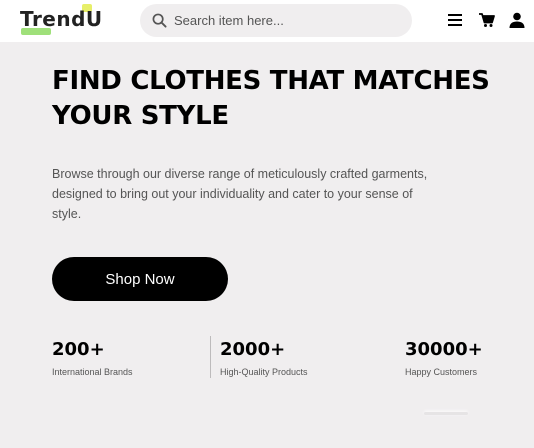 The image size is (534, 448). Describe the element at coordinates (441, 372) in the screenshot. I see `stat-label: Happy Customers` at that location.